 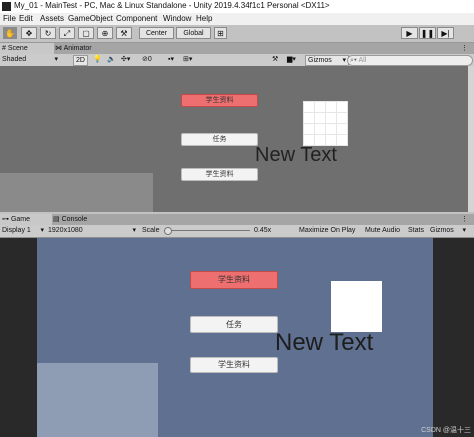 What do you see at coordinates (56, 219) in the screenshot?
I see `console-icon: ▤` at bounding box center [56, 219].